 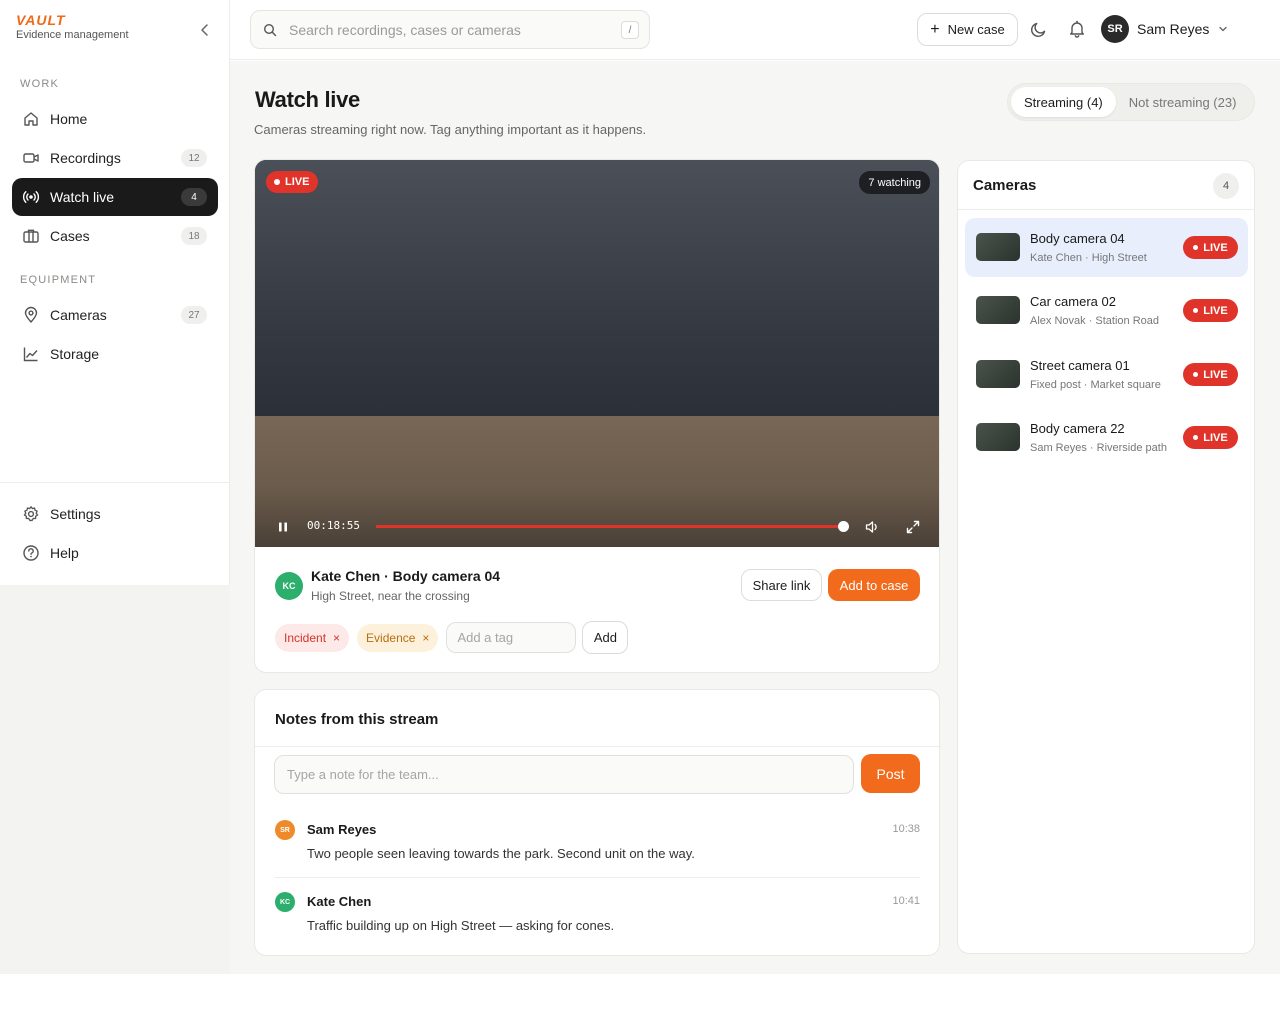 I want to click on search-box: /, so click(x=450, y=29).